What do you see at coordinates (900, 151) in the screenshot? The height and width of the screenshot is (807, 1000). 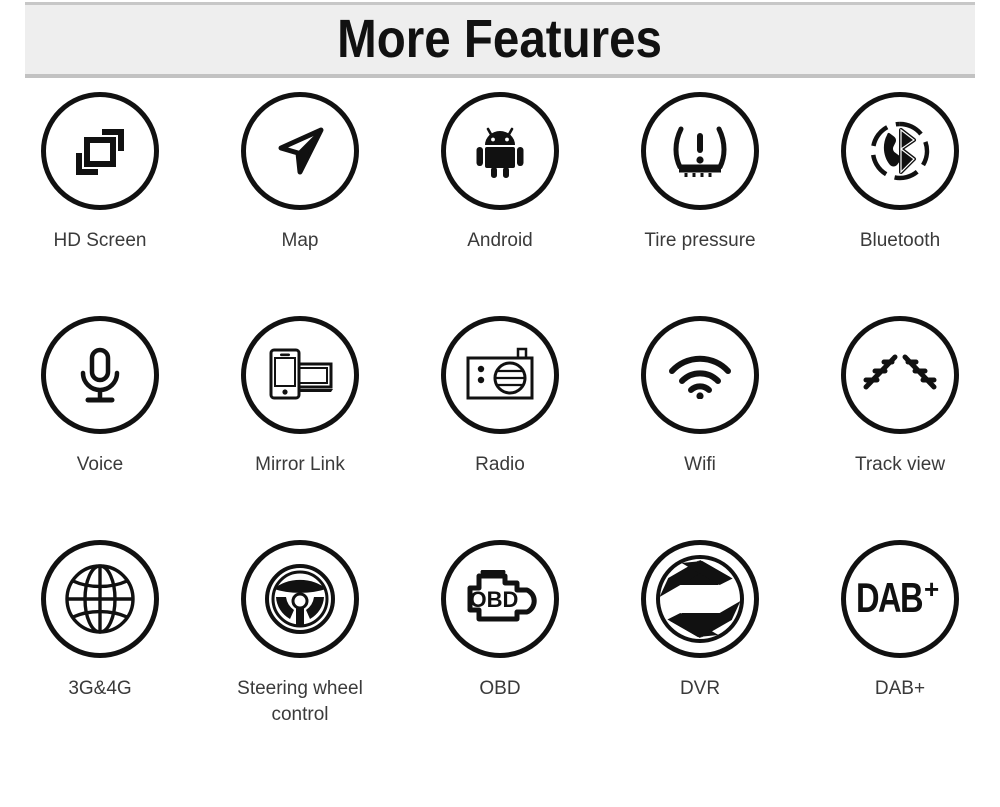 I see `bluetooth-handset-icon` at bounding box center [900, 151].